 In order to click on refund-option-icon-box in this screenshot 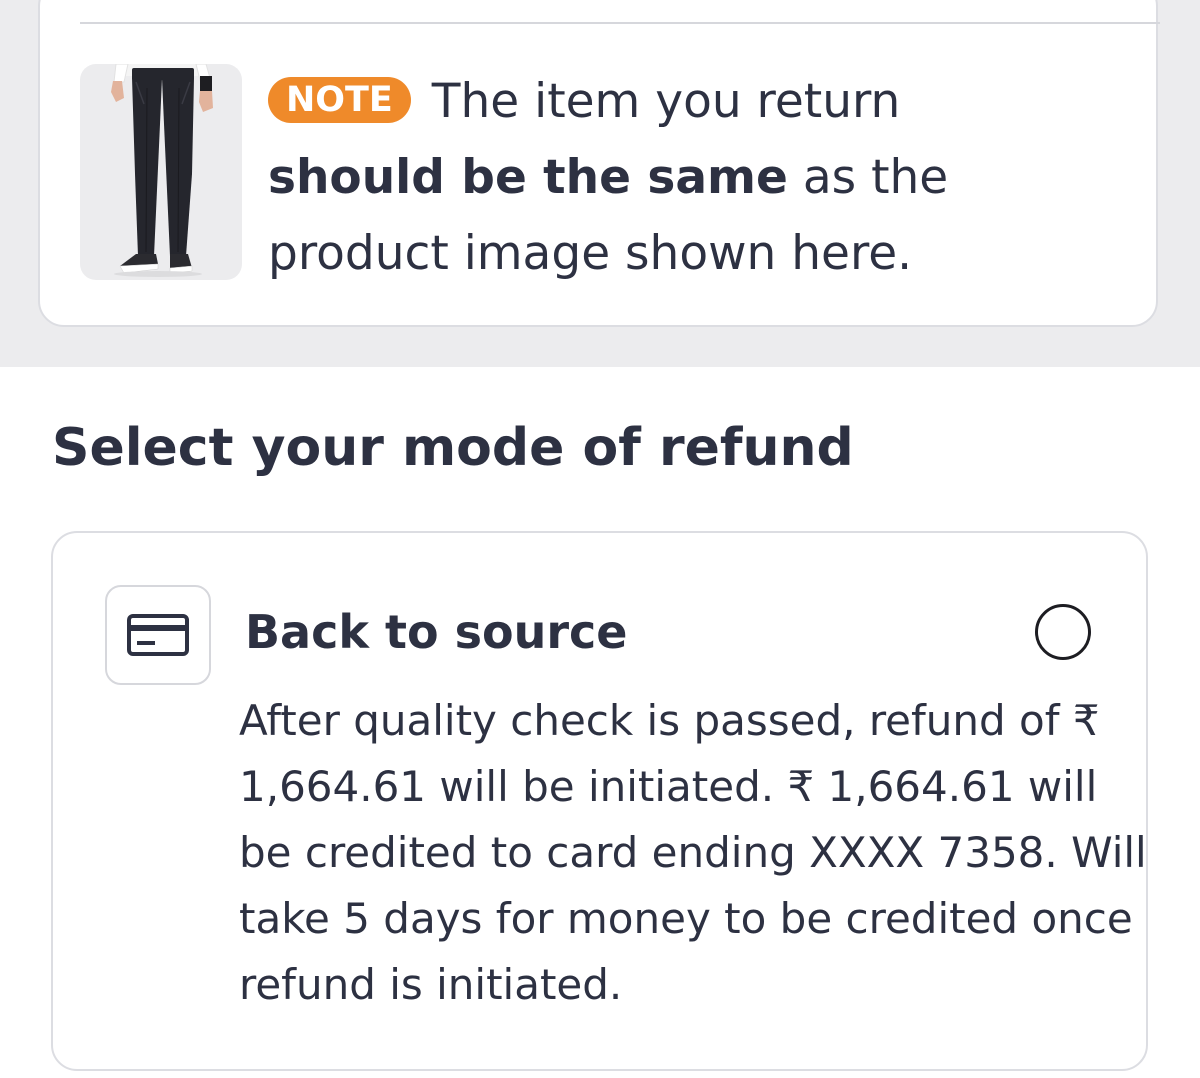, I will do `click(158, 635)`.